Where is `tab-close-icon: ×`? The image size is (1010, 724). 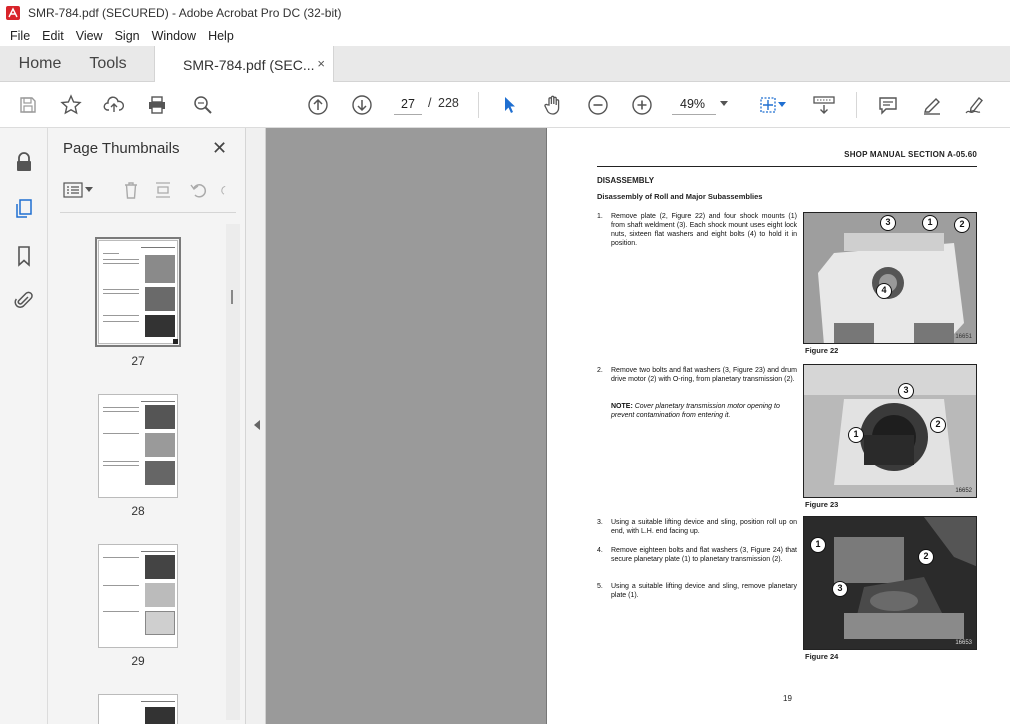 tab-close-icon: × is located at coordinates (321, 63).